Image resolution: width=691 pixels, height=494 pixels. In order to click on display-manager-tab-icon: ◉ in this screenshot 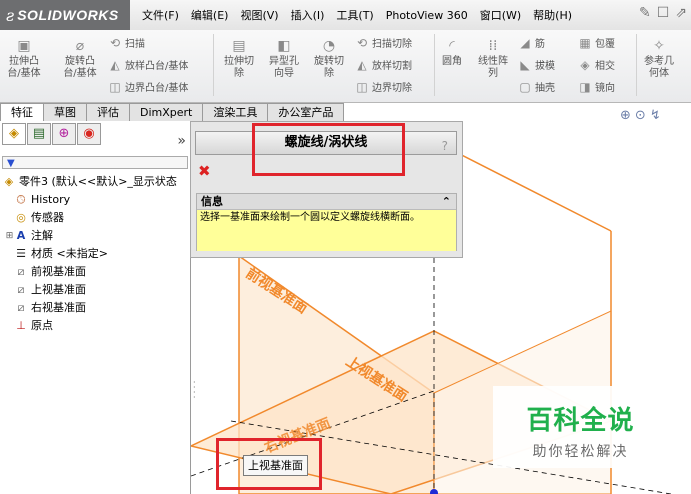, I will do `click(89, 134)`.